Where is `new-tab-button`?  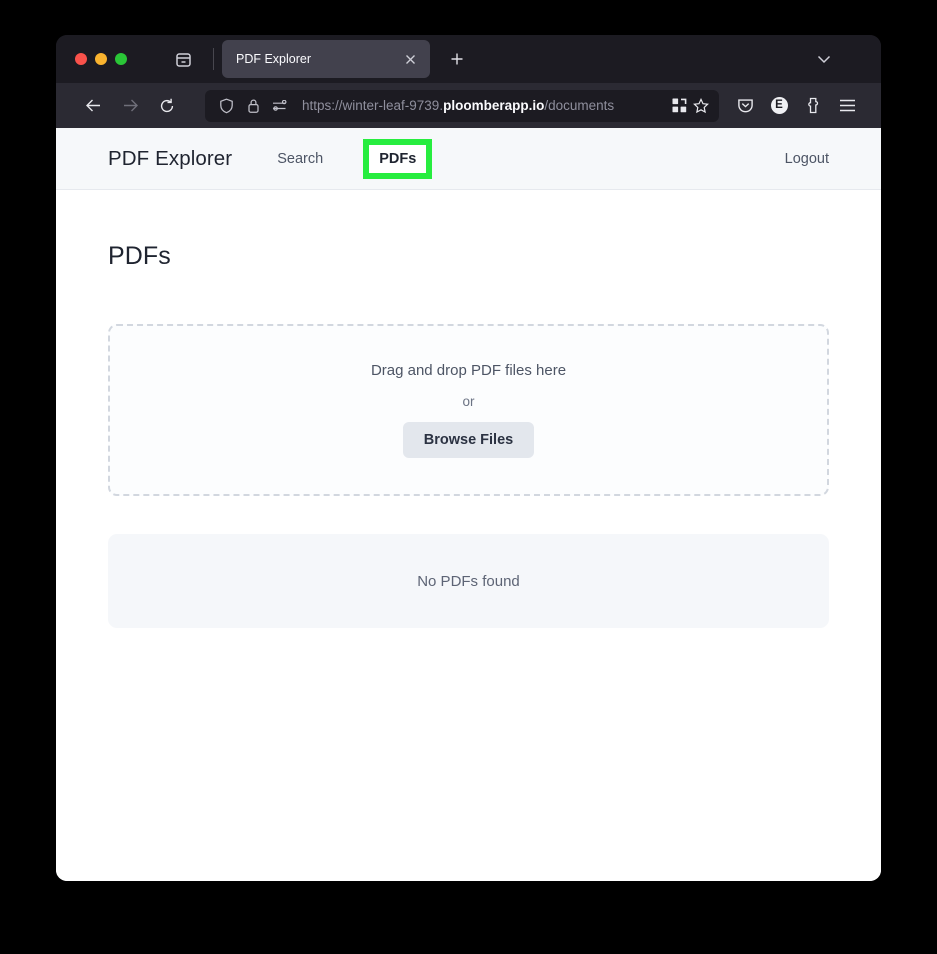
new-tab-button is located at coordinates (457, 59).